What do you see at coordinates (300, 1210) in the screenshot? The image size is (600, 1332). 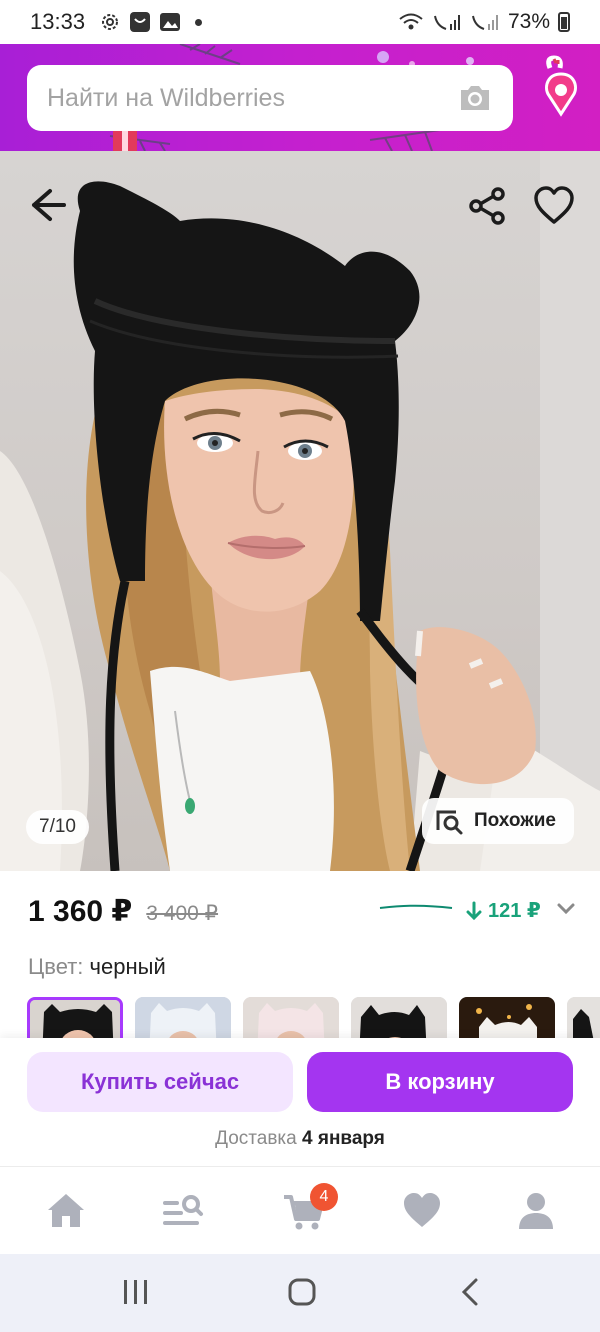 I see `bottom-navigation: 4` at bounding box center [300, 1210].